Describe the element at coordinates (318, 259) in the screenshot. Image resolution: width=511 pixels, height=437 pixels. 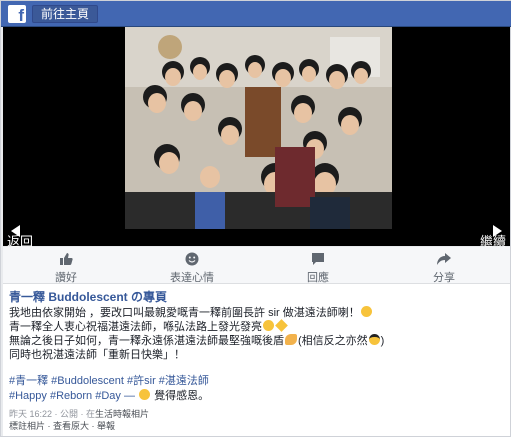
I see `comment-bubble-icon` at that location.